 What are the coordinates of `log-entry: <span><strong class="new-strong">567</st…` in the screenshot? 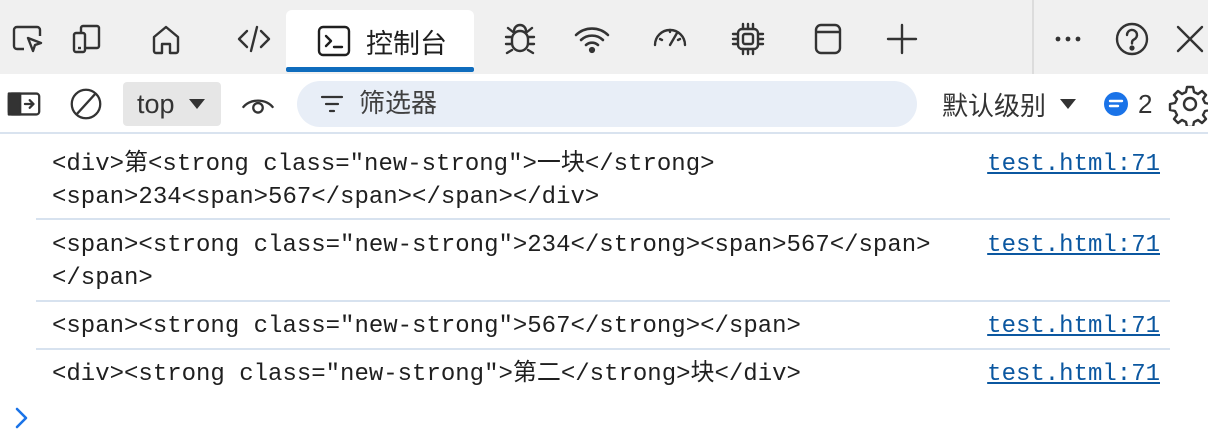 It's located at (603, 326).